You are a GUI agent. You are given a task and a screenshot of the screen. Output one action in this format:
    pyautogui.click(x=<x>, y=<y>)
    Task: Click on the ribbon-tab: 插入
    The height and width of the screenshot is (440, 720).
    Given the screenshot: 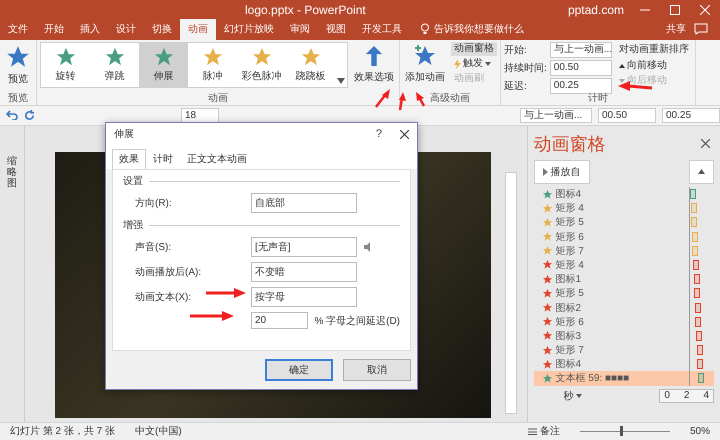 What is the action you would take?
    pyautogui.click(x=90, y=29)
    